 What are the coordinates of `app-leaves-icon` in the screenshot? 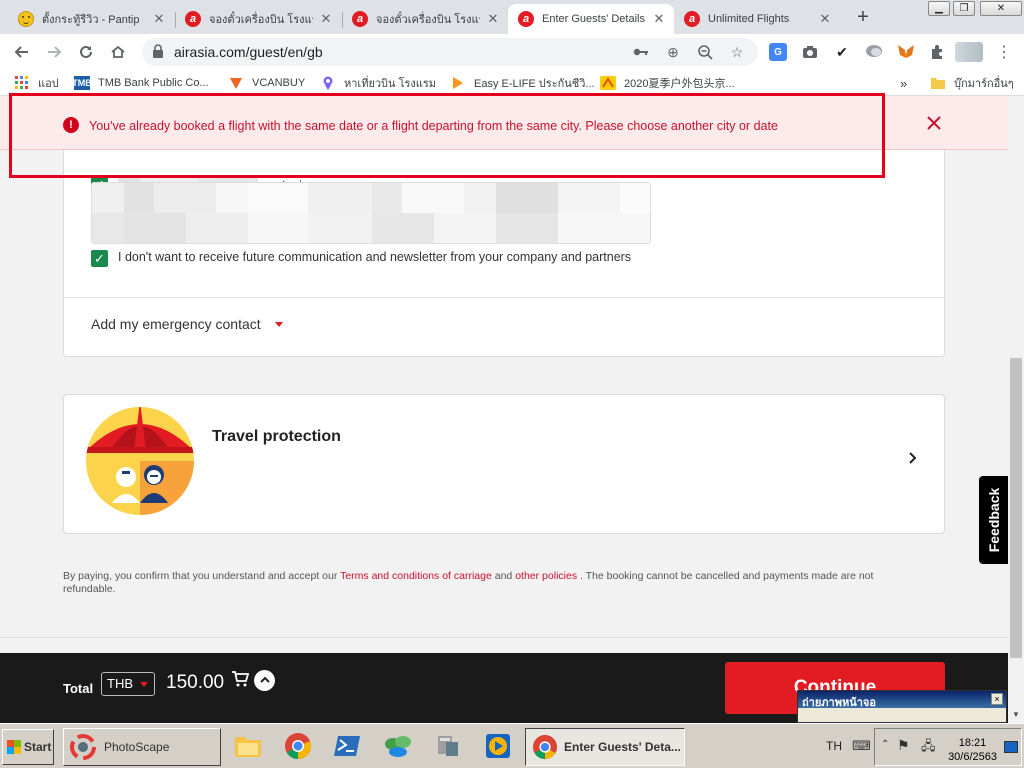 It's located at (398, 746).